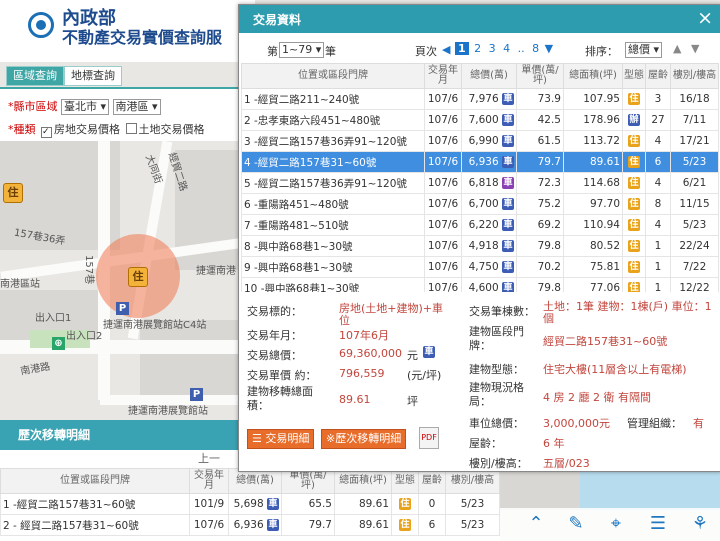 The height and width of the screenshot is (541, 720). I want to click on map-label: 捷運南港, so click(216, 271).